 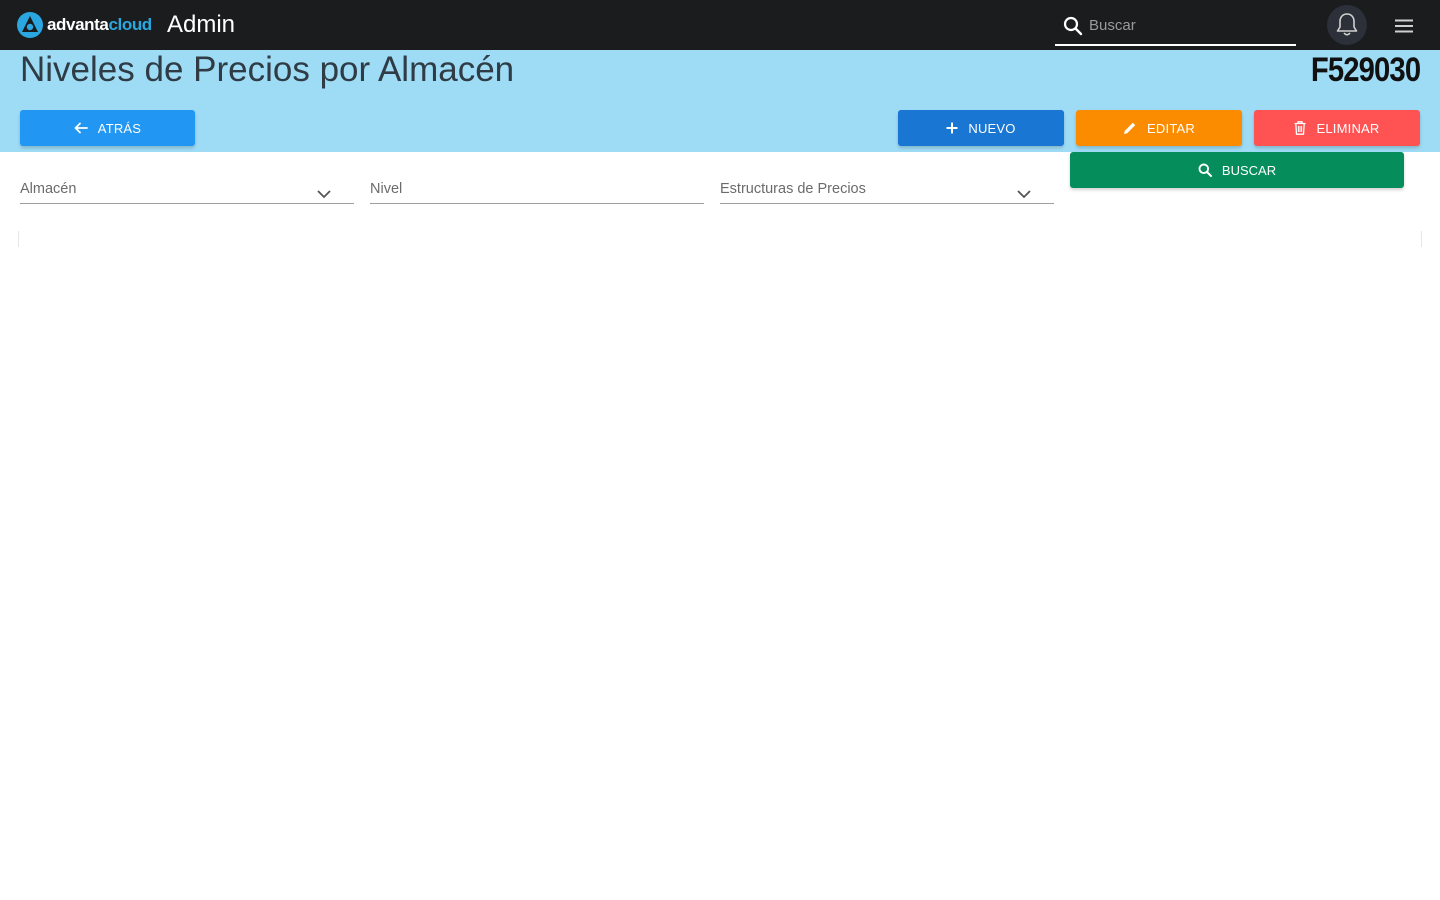 What do you see at coordinates (1249, 170) in the screenshot?
I see `search-button-label: BUSCAR` at bounding box center [1249, 170].